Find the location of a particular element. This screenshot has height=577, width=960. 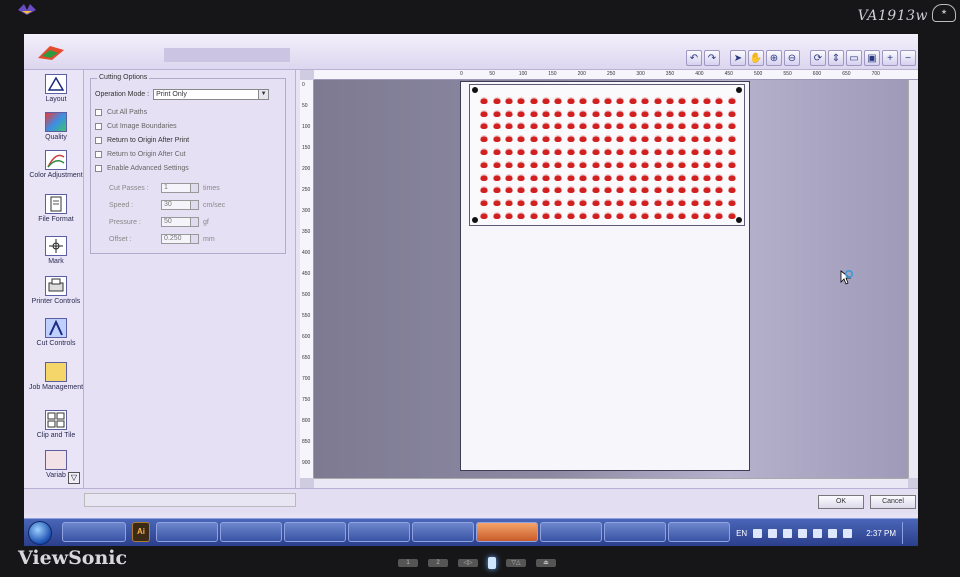

monitor-model: VA1913w is located at coordinates (892, 16).